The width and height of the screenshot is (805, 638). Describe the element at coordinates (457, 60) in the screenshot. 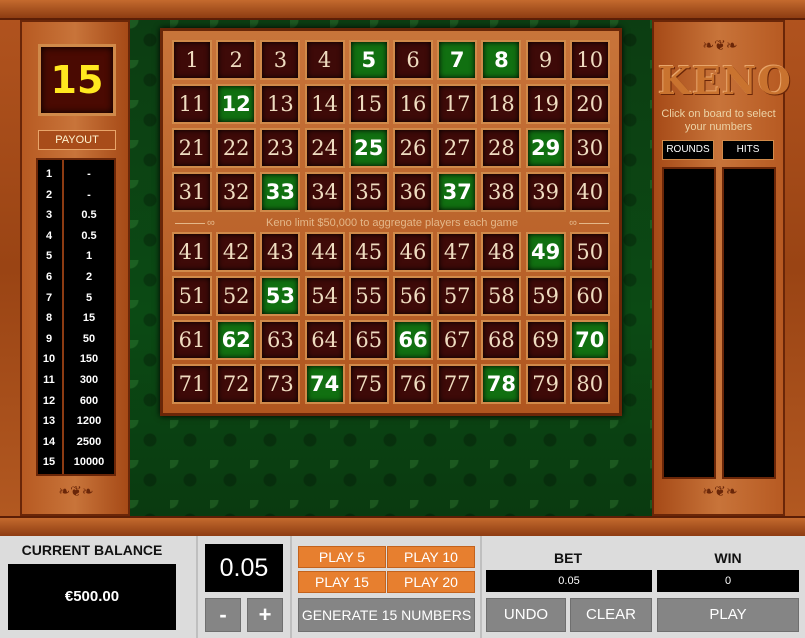

I see `board-number-selected: 7` at that location.